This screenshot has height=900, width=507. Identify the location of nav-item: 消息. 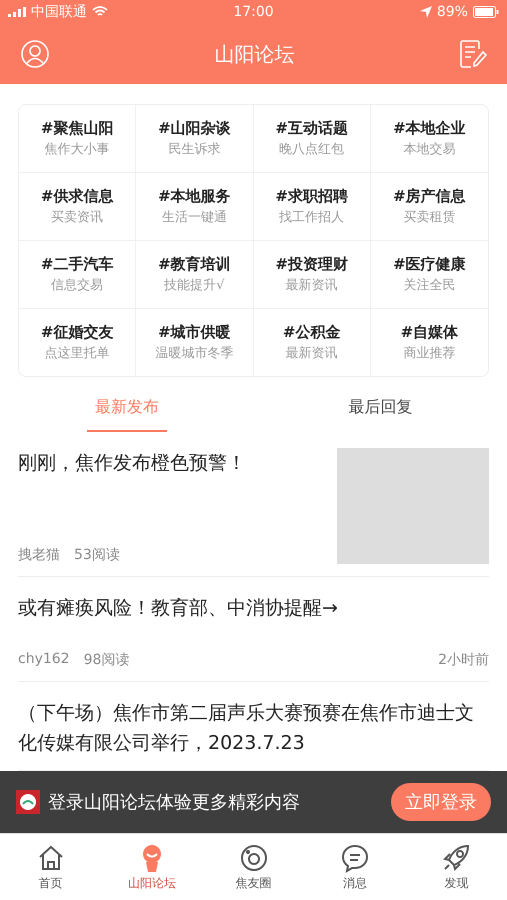
(355, 867).